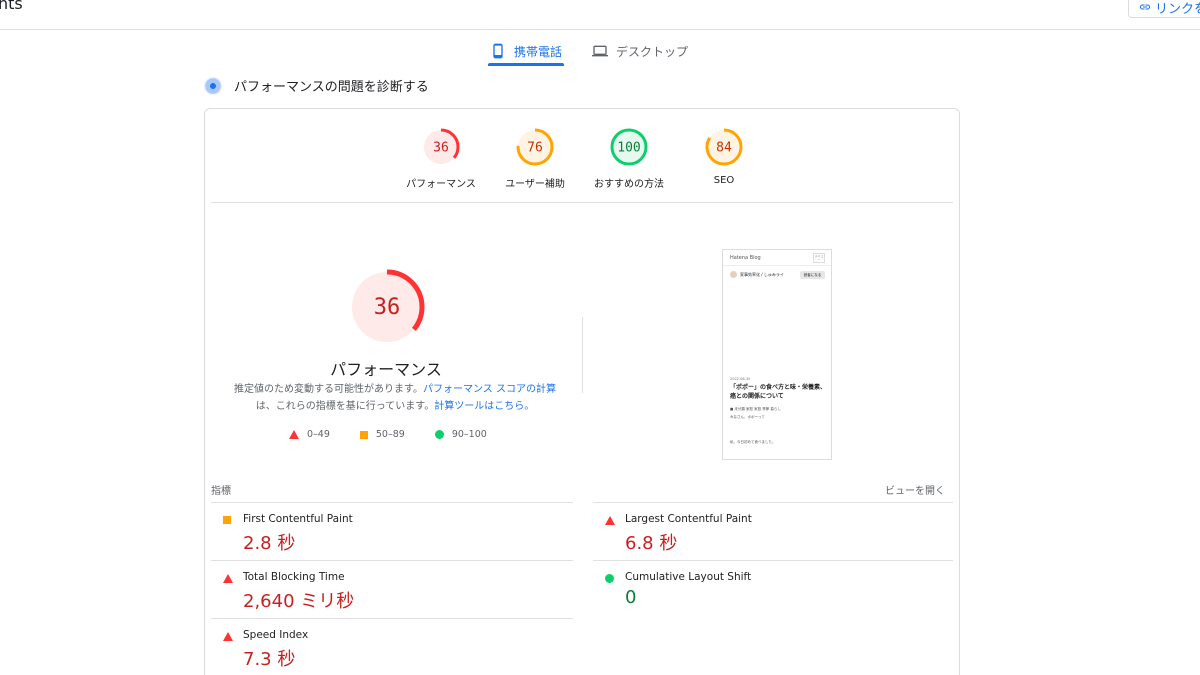 This screenshot has width=1200, height=675. What do you see at coordinates (631, 597) in the screenshot?
I see `metric-value: 0` at bounding box center [631, 597].